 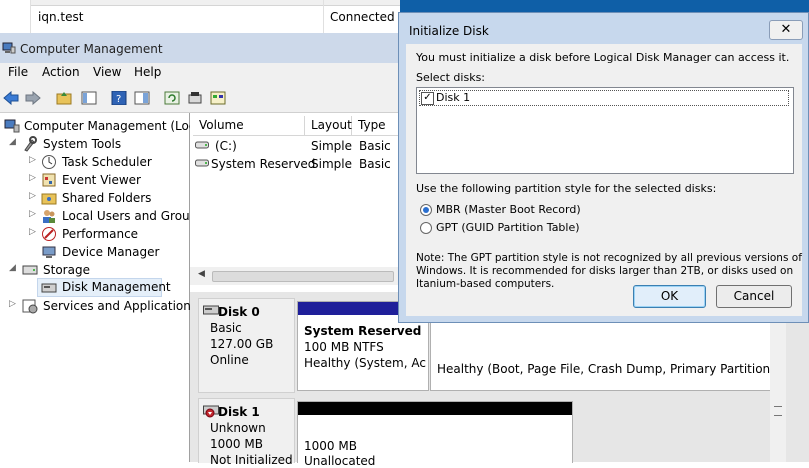 What do you see at coordinates (116, 287) in the screenshot?
I see `tree-label: Disk Management` at bounding box center [116, 287].